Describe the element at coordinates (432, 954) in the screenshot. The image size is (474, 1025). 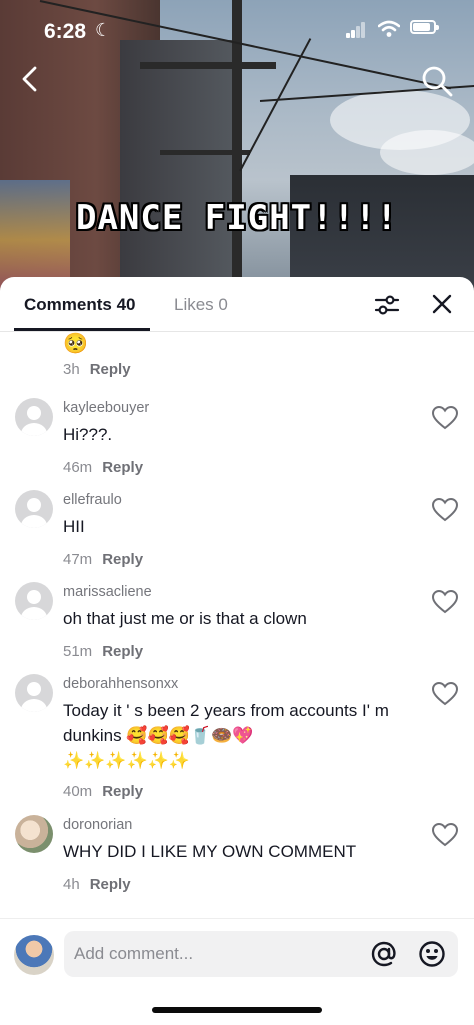
I see `emoji-icon` at that location.